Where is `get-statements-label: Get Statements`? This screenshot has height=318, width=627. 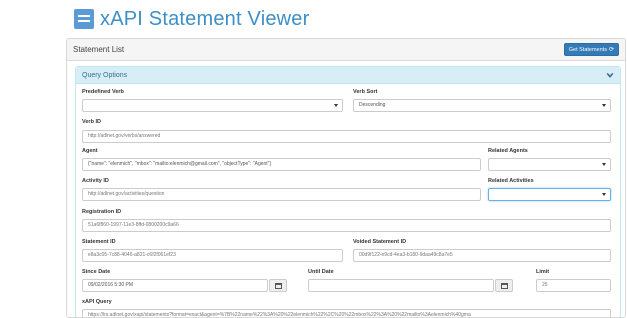 get-statements-label: Get Statements is located at coordinates (587, 49).